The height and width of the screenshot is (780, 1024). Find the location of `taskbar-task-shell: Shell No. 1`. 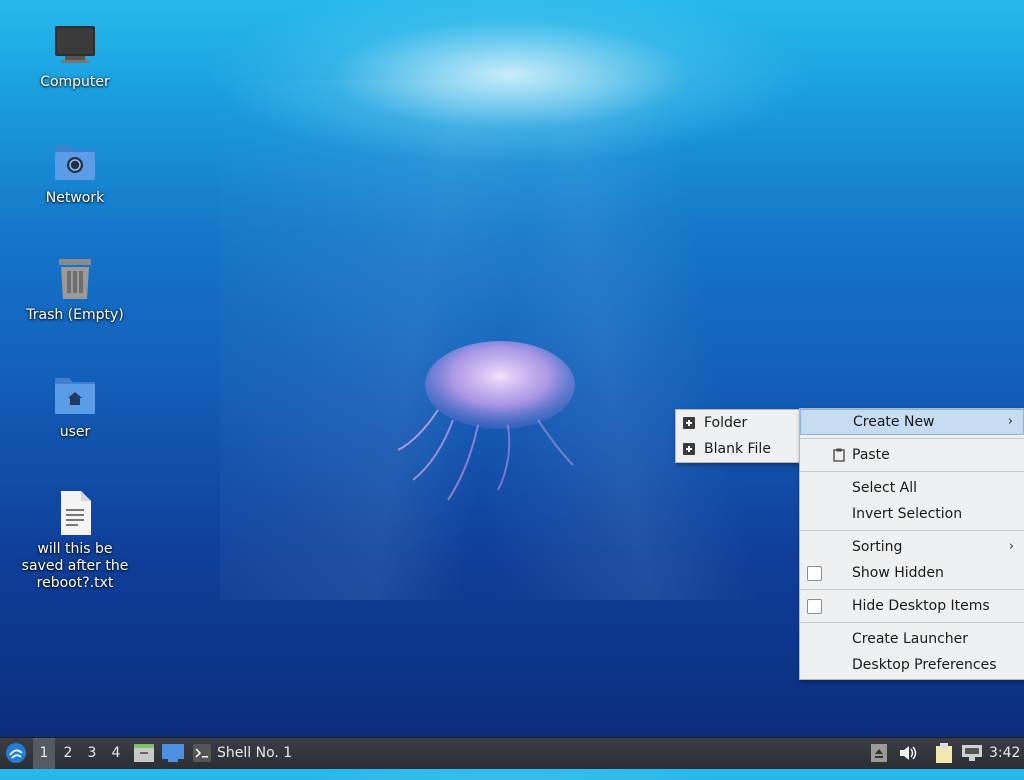

taskbar-task-shell: Shell No. 1 is located at coordinates (248, 753).